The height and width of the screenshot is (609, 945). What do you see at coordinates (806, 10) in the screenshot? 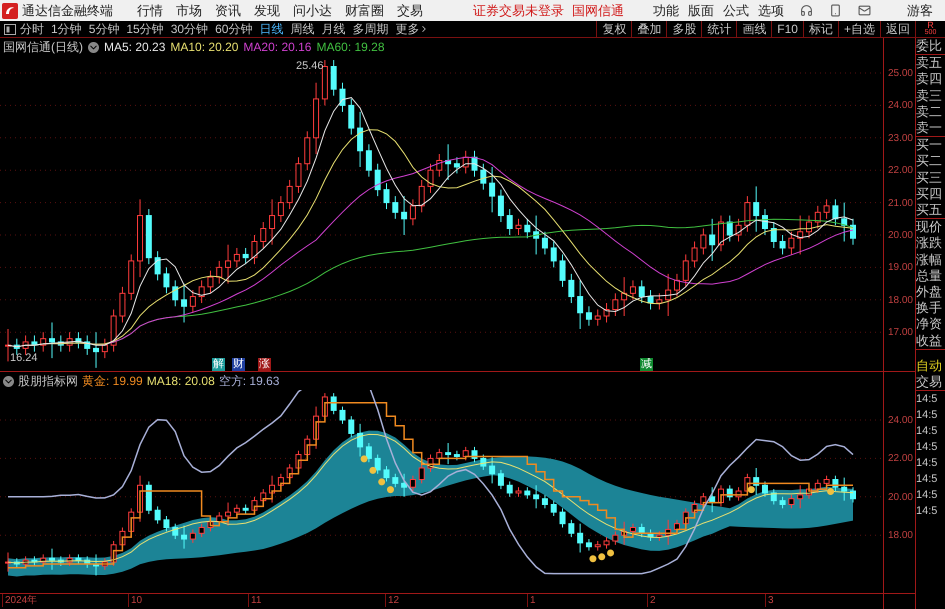
I see `headset-icon` at bounding box center [806, 10].